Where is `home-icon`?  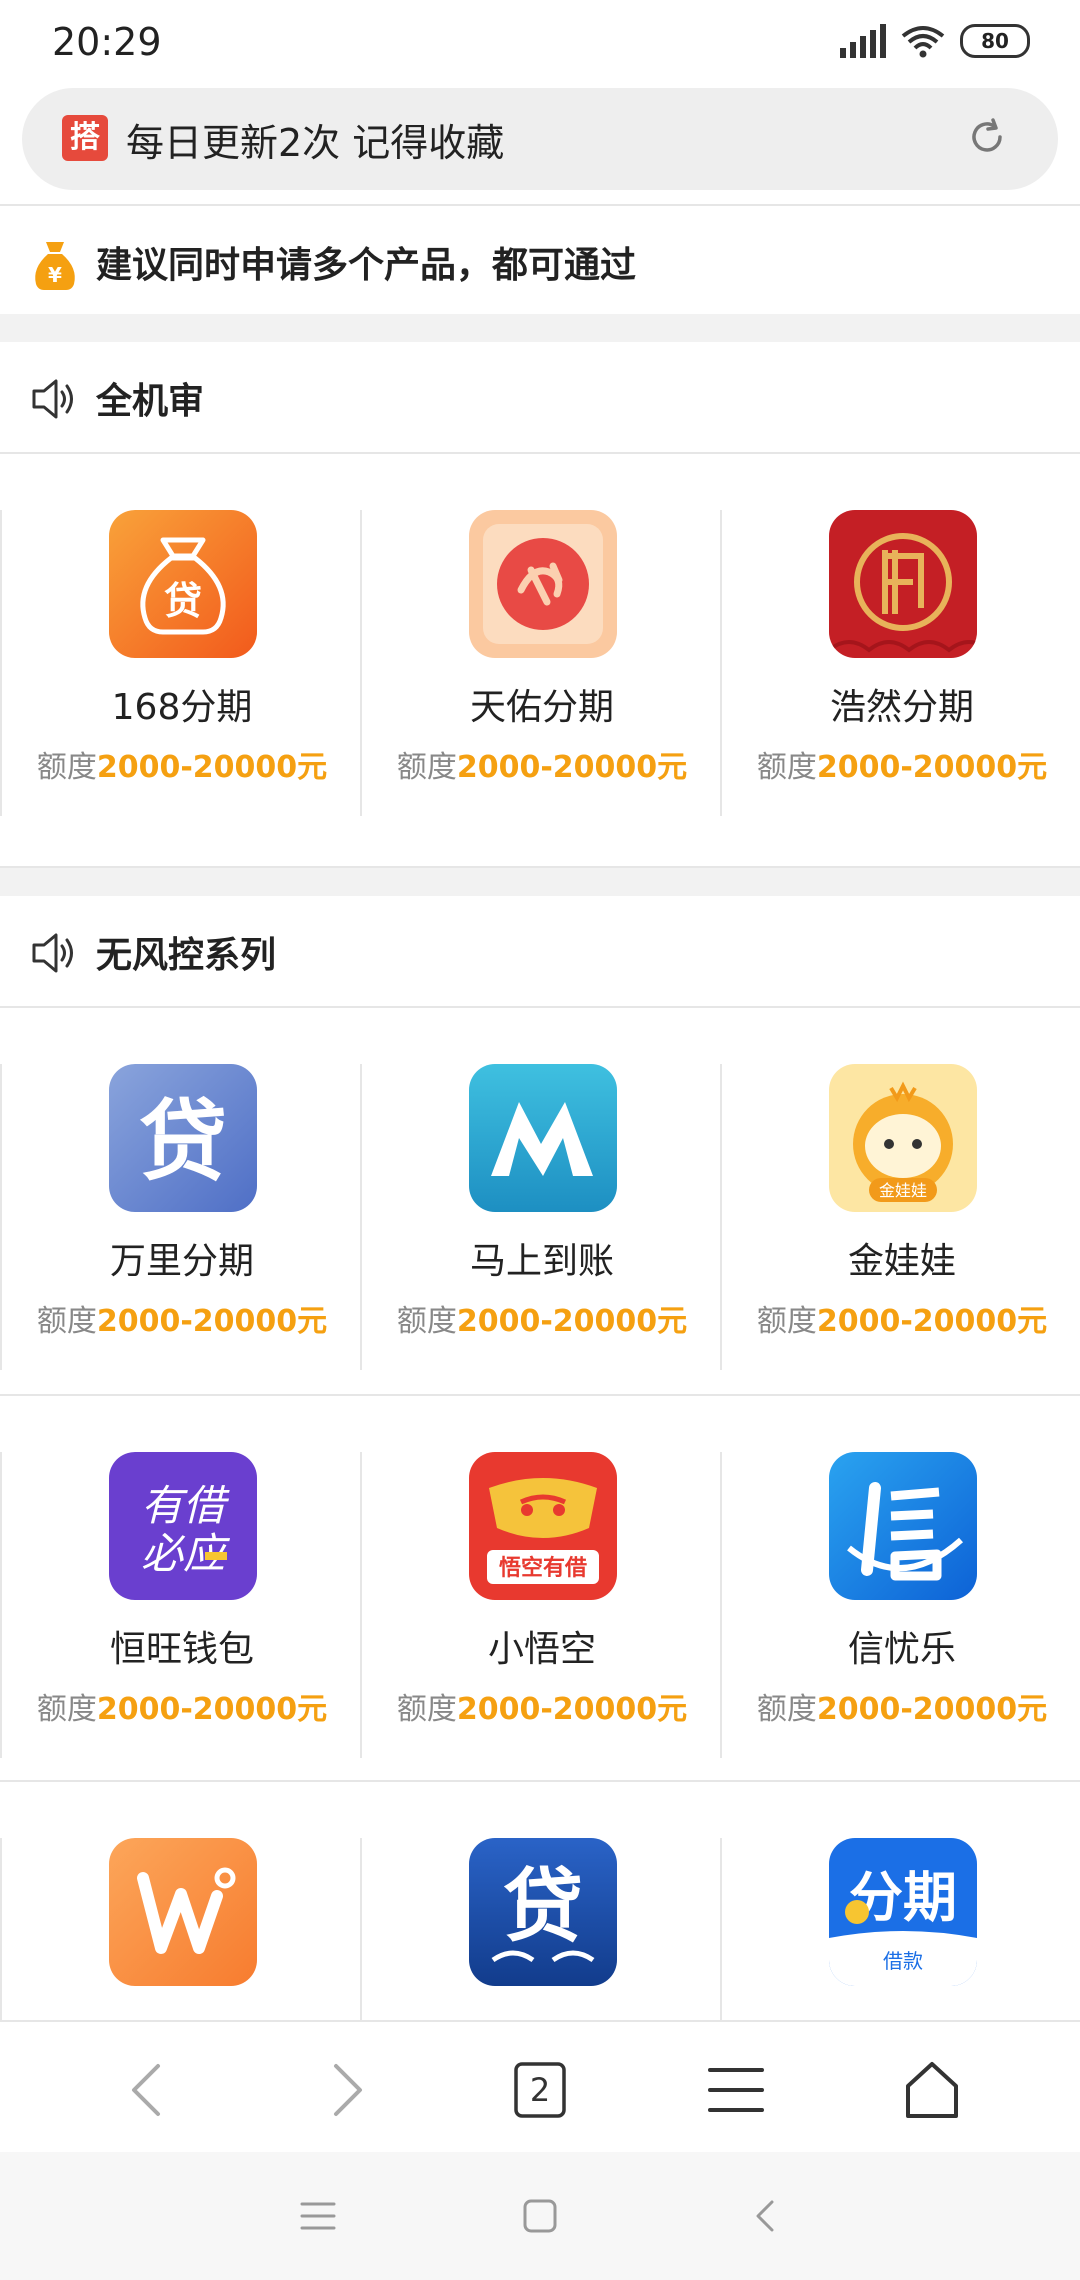
home-icon is located at coordinates (932, 2090).